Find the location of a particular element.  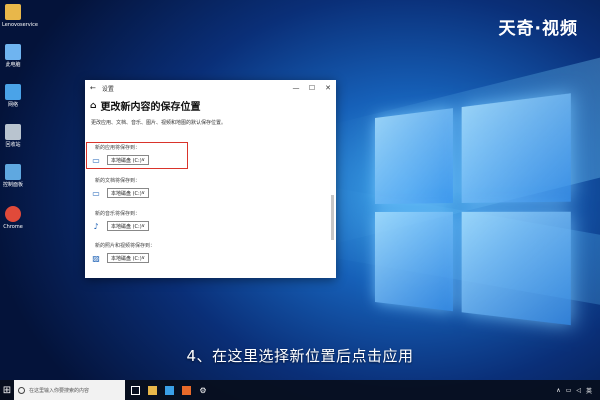

desktop-icon-label: 回收站 is located at coordinates (13, 145).